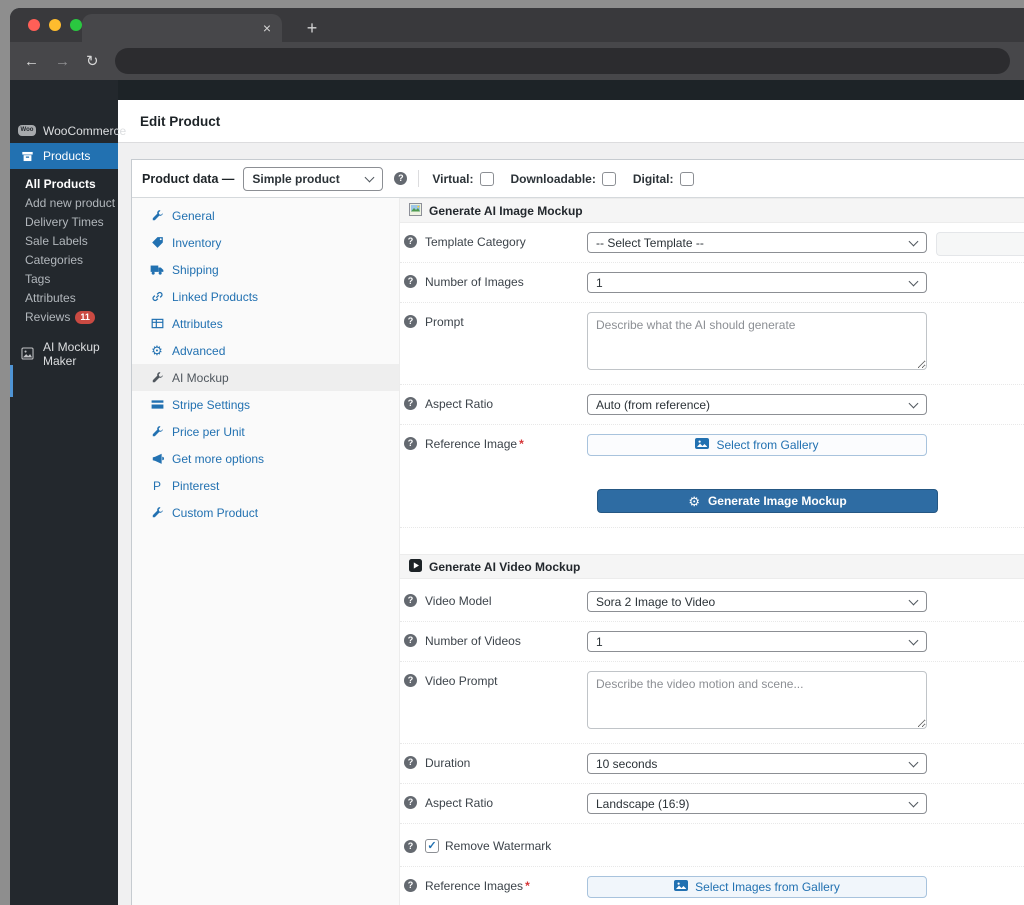 Image resolution: width=1024 pixels, height=905 pixels. Describe the element at coordinates (157, 350) in the screenshot. I see `gear-icon: ⚙` at that location.